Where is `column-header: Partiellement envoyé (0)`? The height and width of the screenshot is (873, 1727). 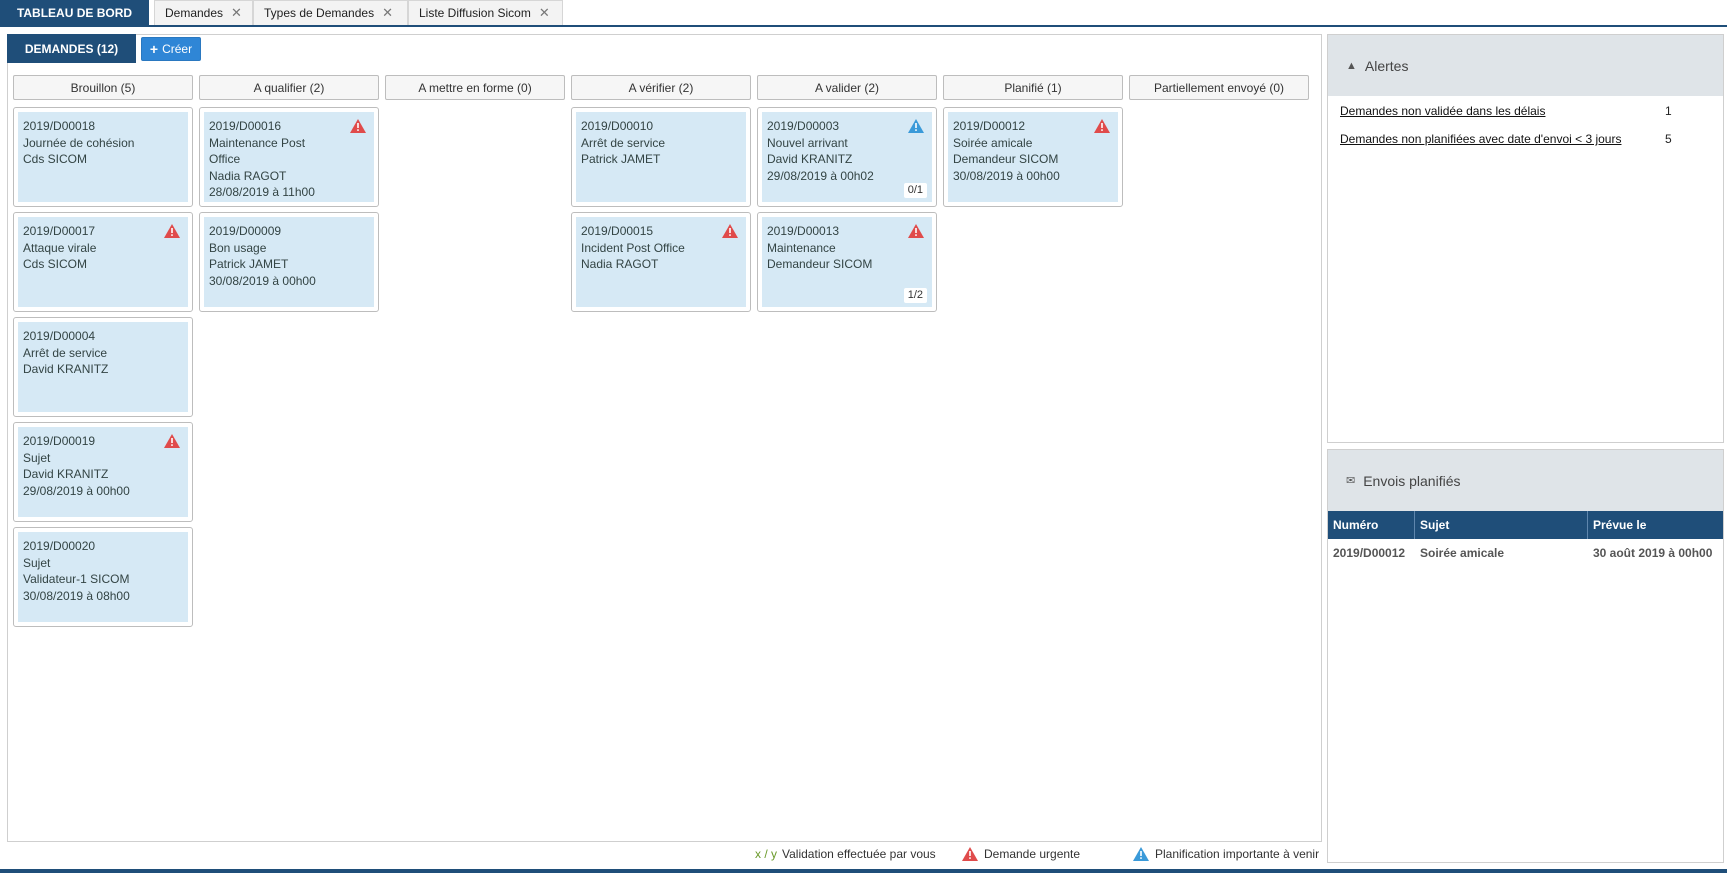 column-header: Partiellement envoyé (0) is located at coordinates (1219, 87).